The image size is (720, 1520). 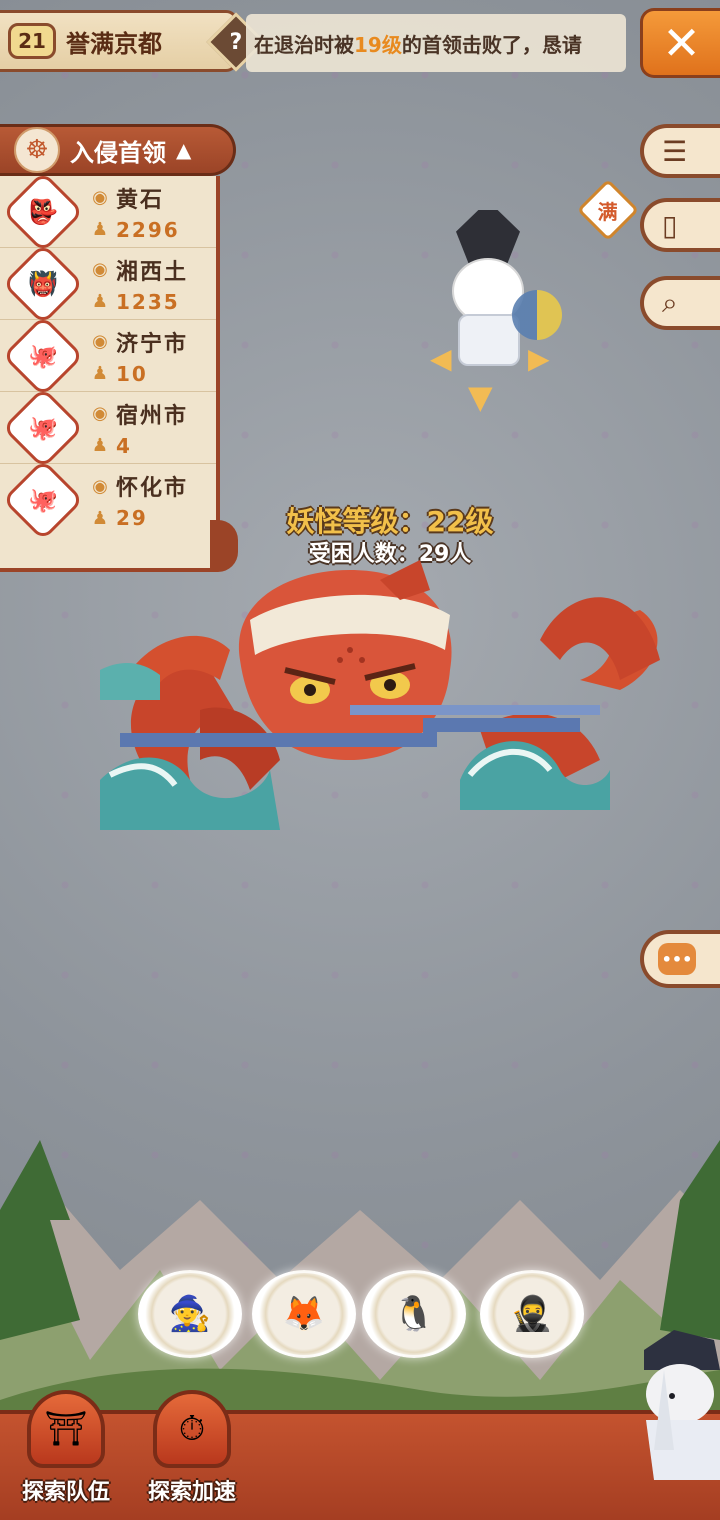 What do you see at coordinates (390, 521) in the screenshot?
I see `boss-level-label: 妖怪等级：22级` at bounding box center [390, 521].